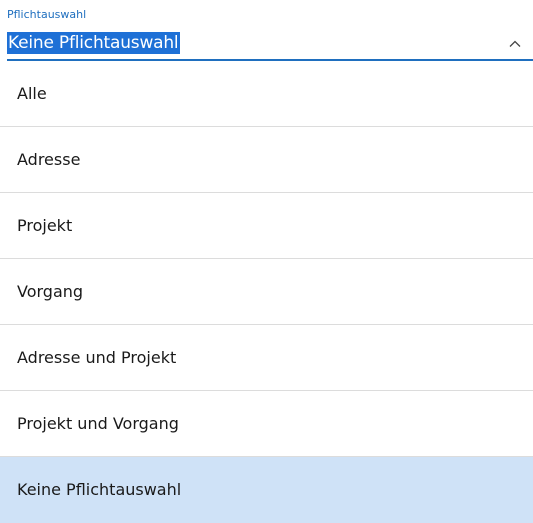 The image size is (533, 523). Describe the element at coordinates (266, 424) in the screenshot. I see `option-projekt-und-vorgang: Projekt und Vorgang` at that location.